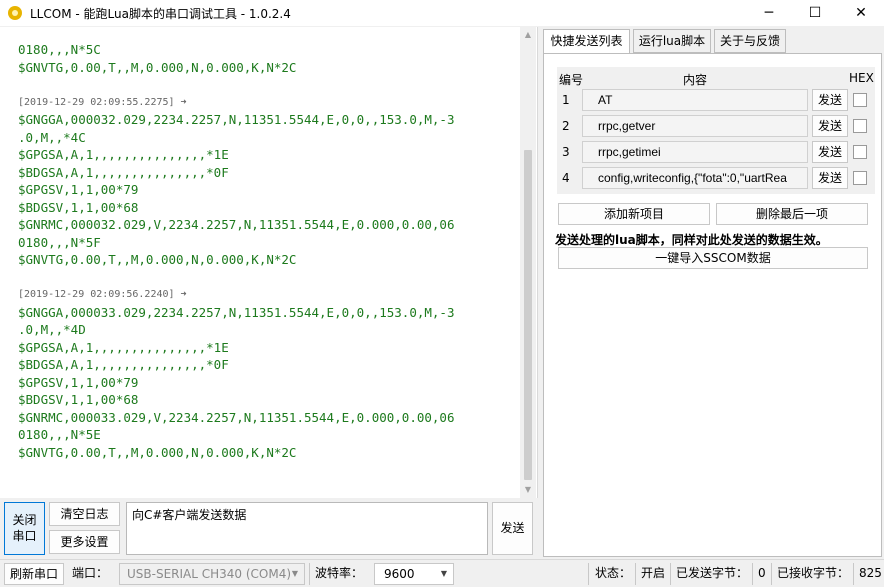  Describe the element at coordinates (339, 573) in the screenshot. I see `baud-rate-label: 波特率：` at that location.